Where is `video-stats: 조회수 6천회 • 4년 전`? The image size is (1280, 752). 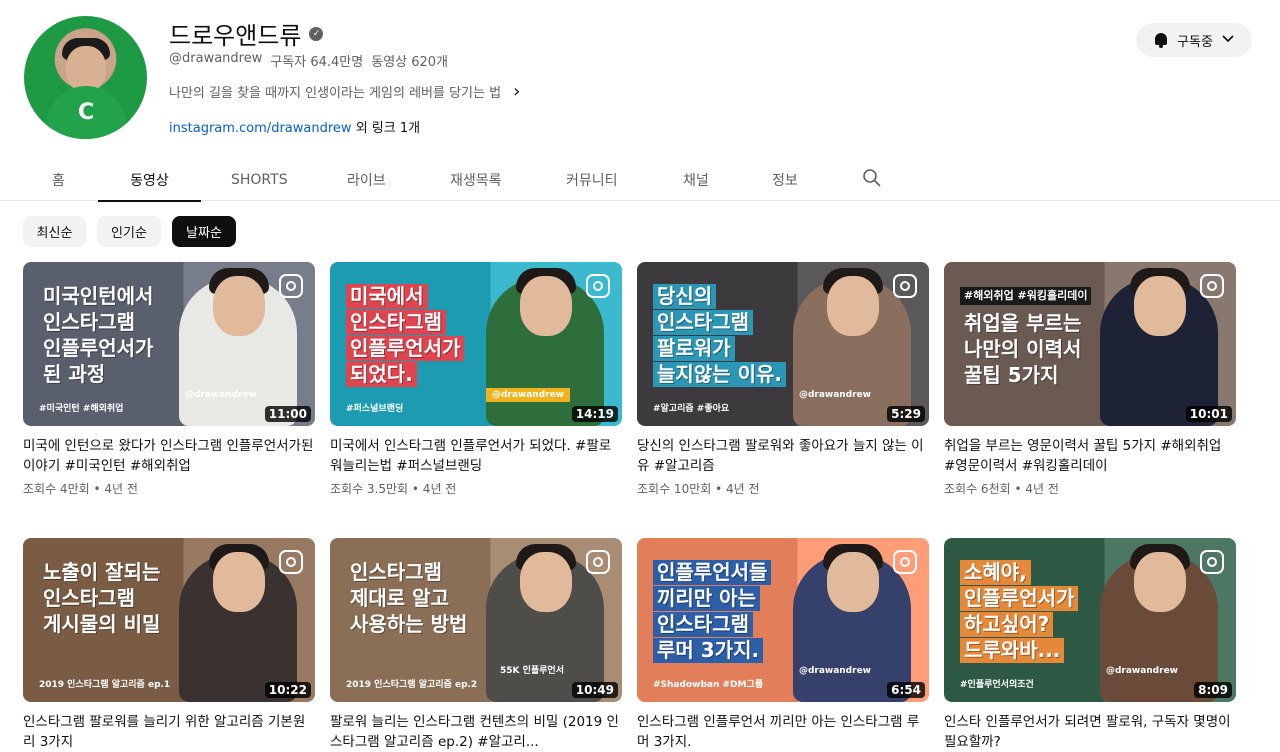
video-stats: 조회수 6천회 • 4년 전 is located at coordinates (1001, 489).